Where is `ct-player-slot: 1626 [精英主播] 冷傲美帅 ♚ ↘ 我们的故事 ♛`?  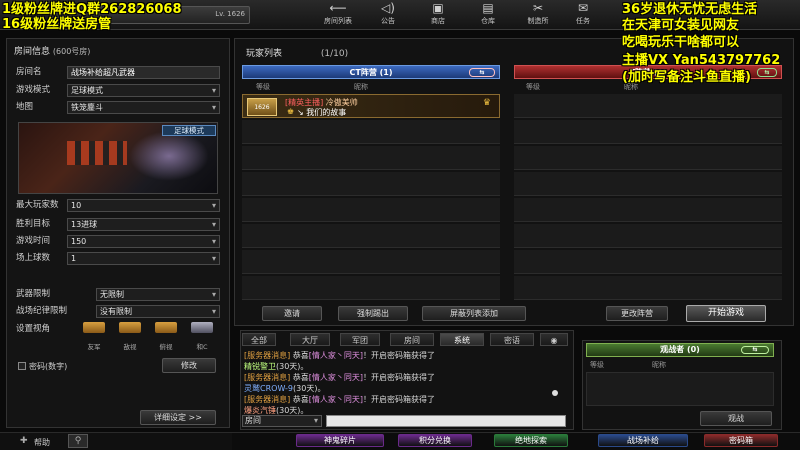
ct-player-slot: 1626 [精英主播] 冷傲美帅 ♚ ↘ 我们的故事 ♛ is located at coordinates (371, 106).